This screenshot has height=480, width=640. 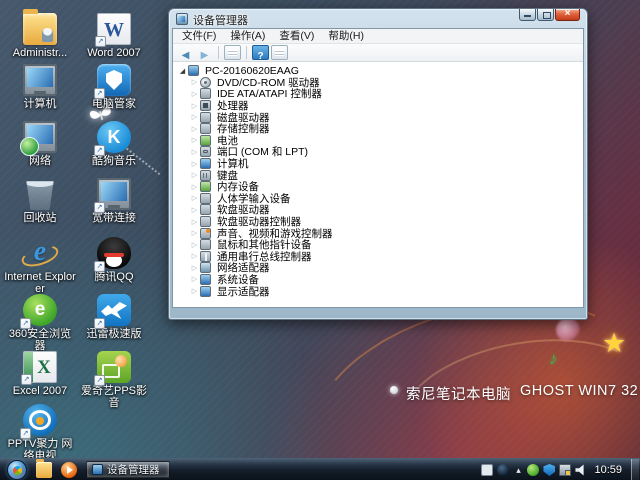 What do you see at coordinates (40, 266) in the screenshot?
I see `desktop-icon-internet-explorer: Internet Explorer` at bounding box center [40, 266].